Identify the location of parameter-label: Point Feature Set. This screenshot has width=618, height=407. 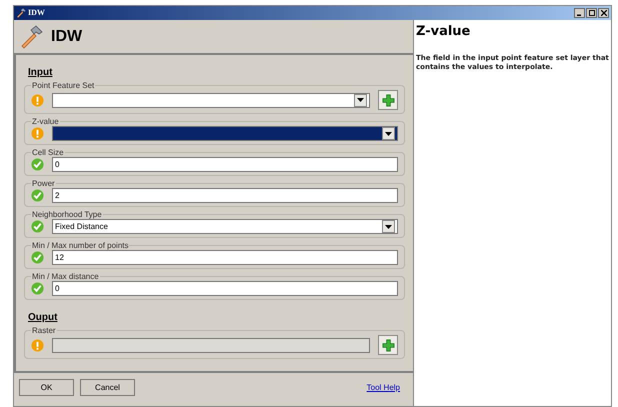
(63, 85).